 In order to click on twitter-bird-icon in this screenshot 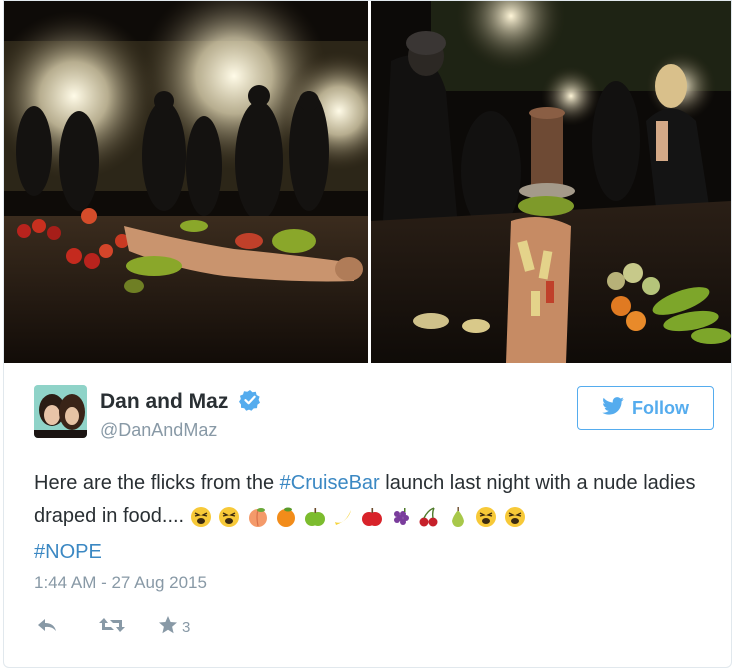, I will do `click(613, 408)`.